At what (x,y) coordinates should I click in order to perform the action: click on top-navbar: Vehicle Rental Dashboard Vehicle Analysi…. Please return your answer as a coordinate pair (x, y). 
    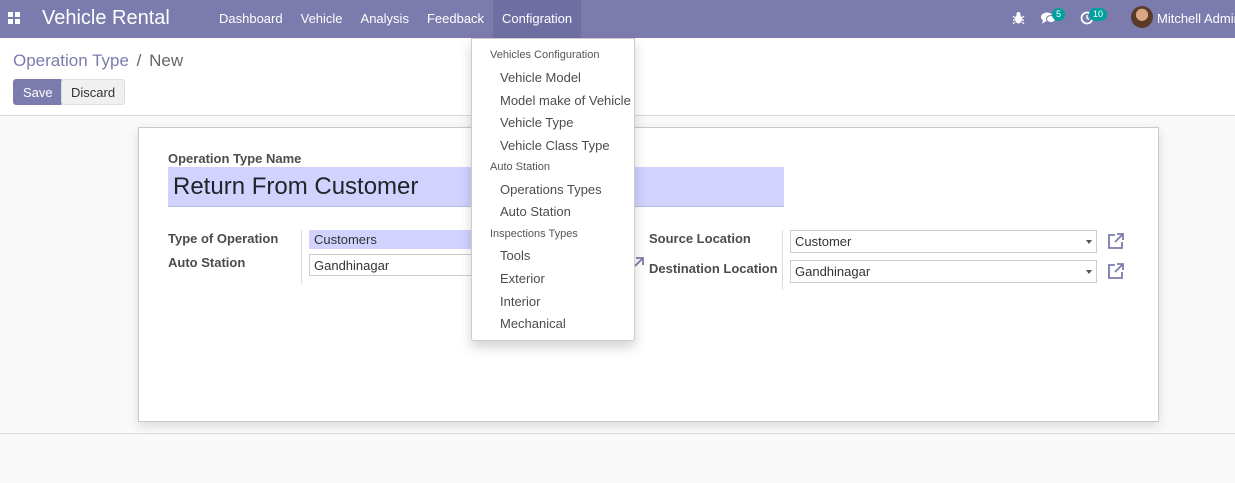
    Looking at the image, I should click on (617, 19).